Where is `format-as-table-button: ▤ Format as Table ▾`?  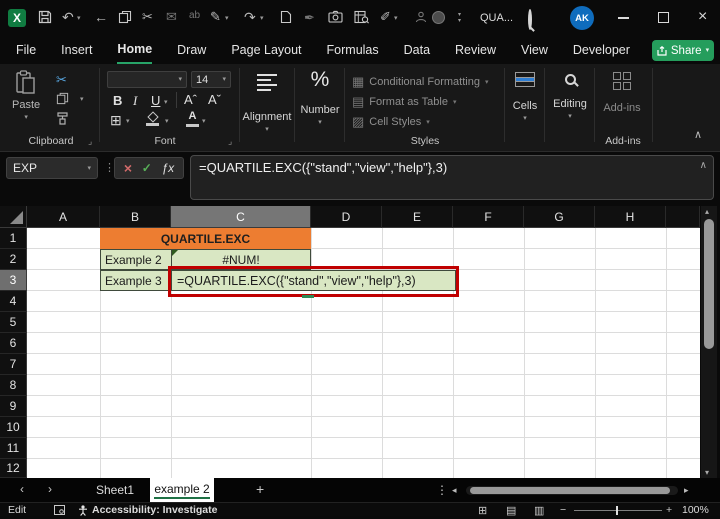 format-as-table-button: ▤ Format as Table ▾ is located at coordinates (404, 102).